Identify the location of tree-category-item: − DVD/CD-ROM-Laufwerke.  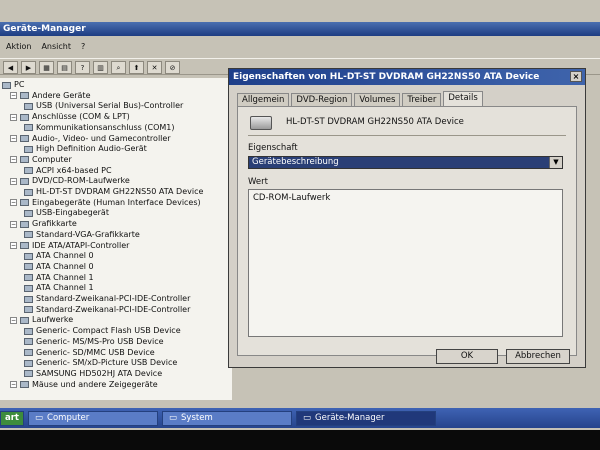
(70, 181).